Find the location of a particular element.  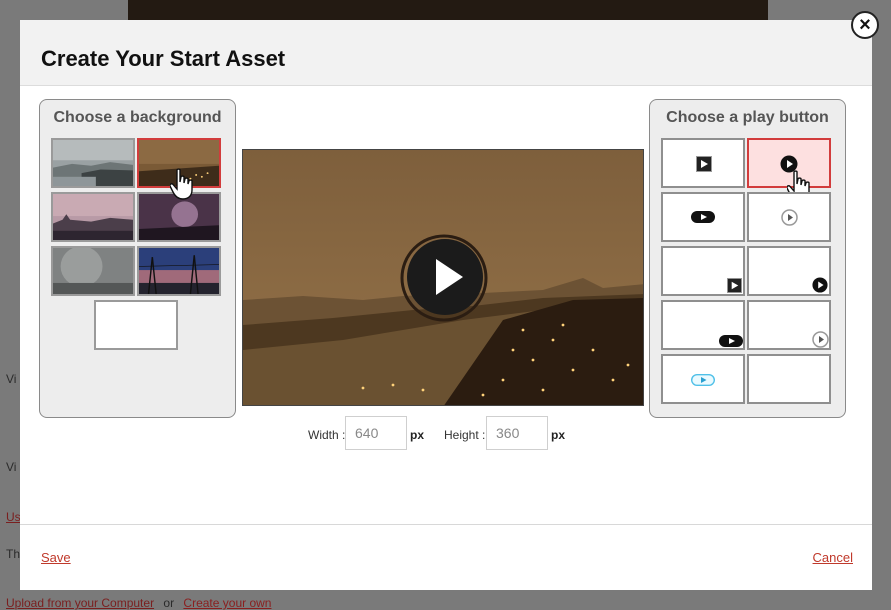

background-thumb-dusk-city is located at coordinates (93, 217).